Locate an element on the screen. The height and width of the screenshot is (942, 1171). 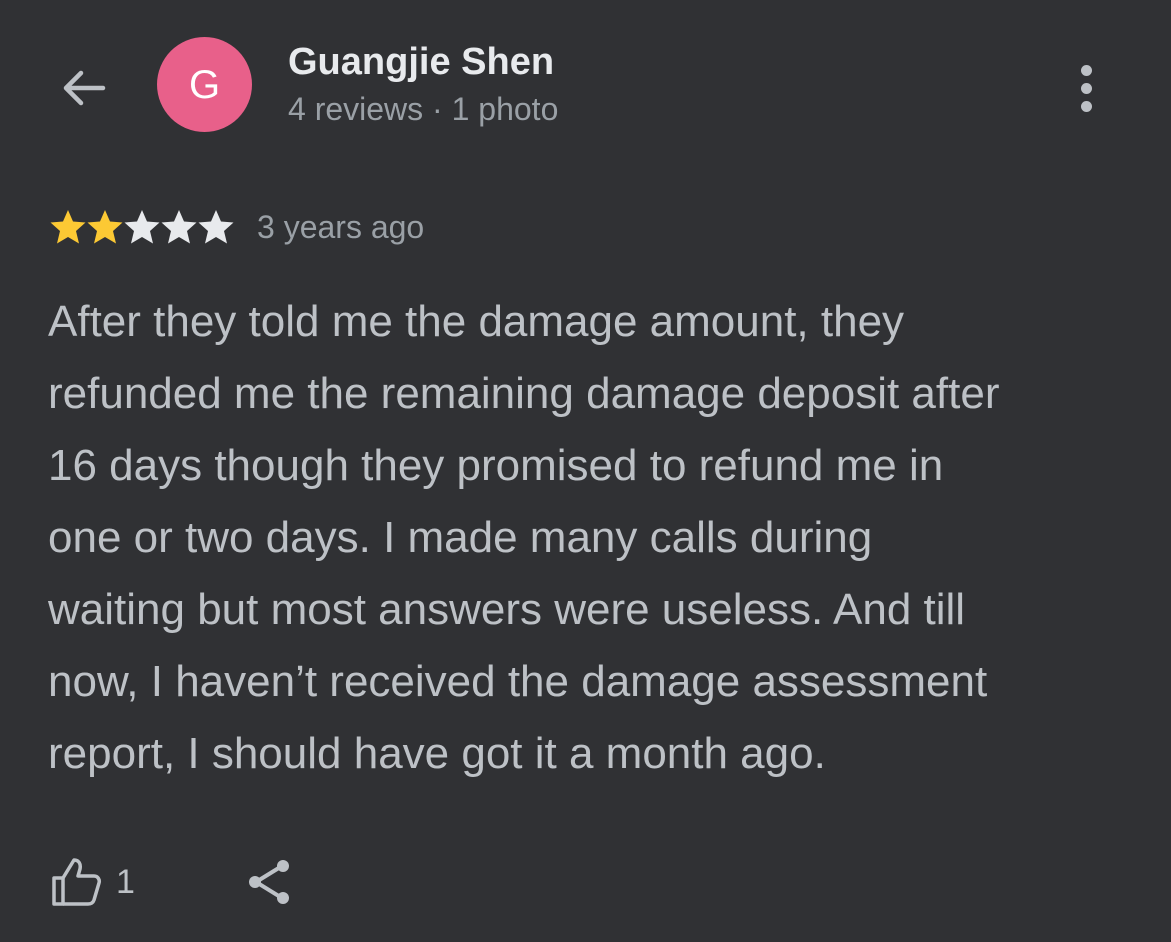
avatar-letter: G is located at coordinates (204, 84).